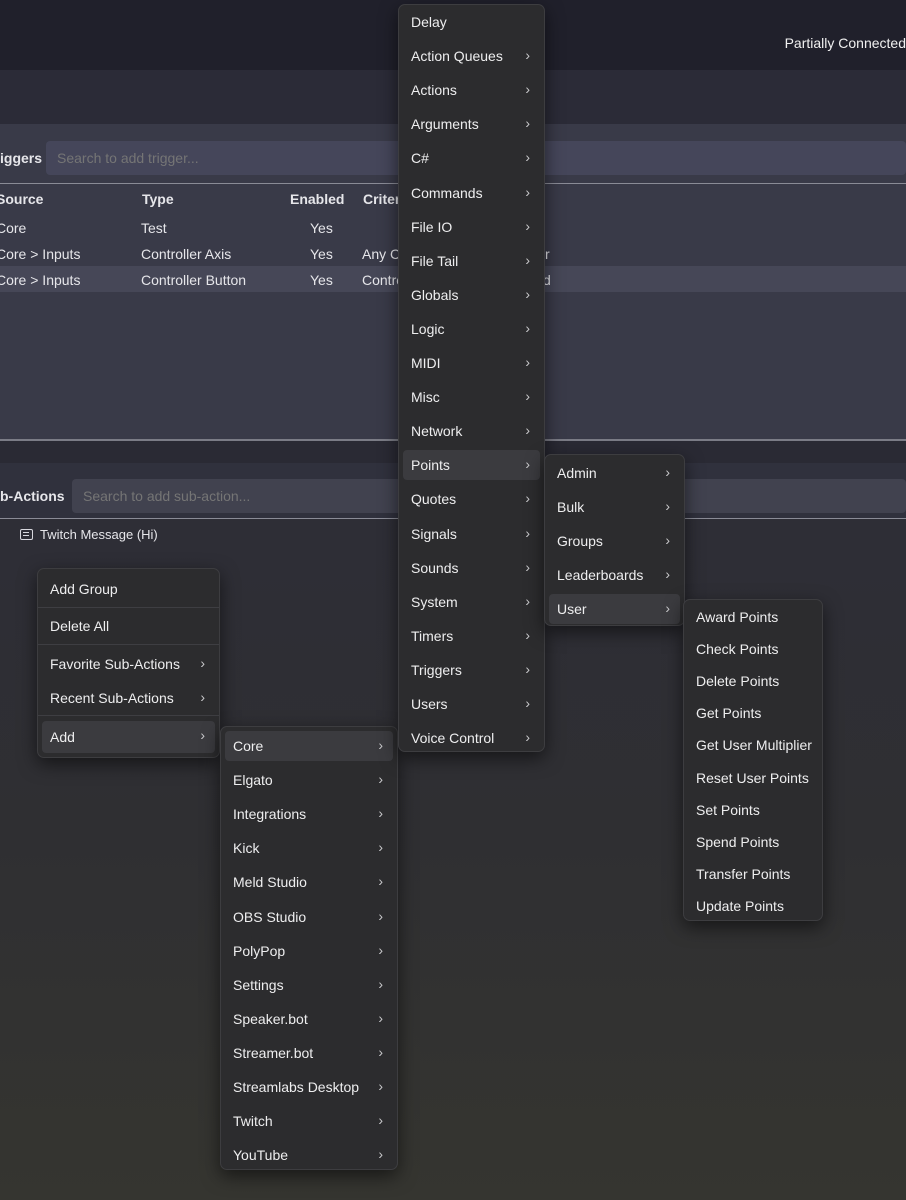 The width and height of the screenshot is (906, 1200). Describe the element at coordinates (309, 746) in the screenshot. I see `menu-item-core: Core ›` at that location.